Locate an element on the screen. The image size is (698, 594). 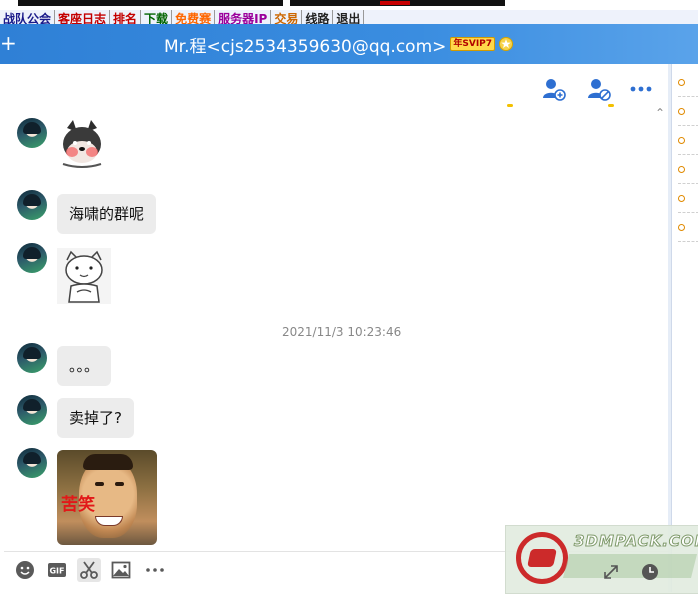
dog-sticker is located at coordinates (82, 144).